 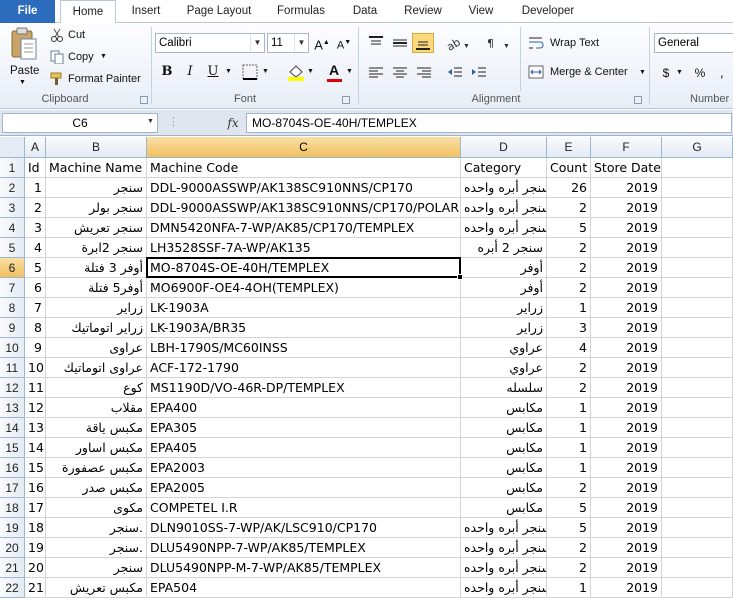 I want to click on name-box: C6, so click(x=80, y=123).